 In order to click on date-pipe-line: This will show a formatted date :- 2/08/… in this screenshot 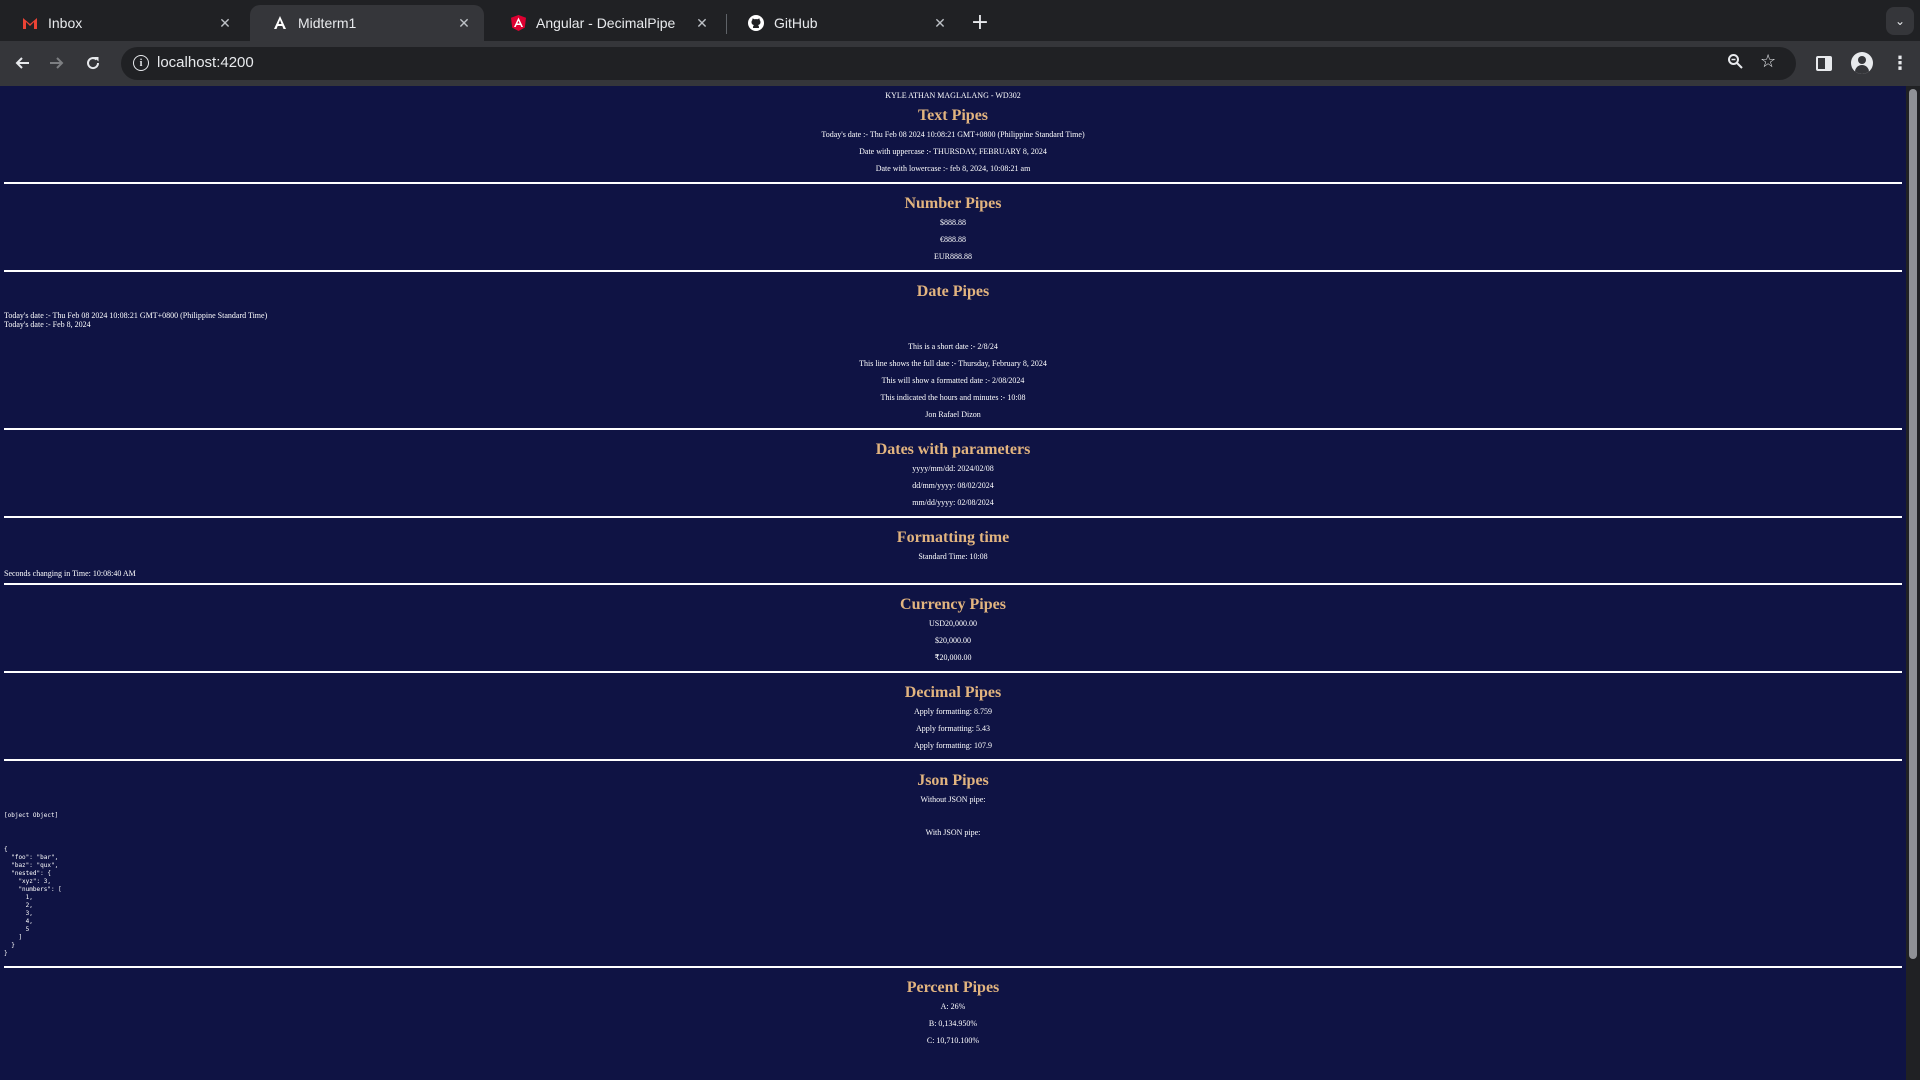, I will do `click(953, 380)`.